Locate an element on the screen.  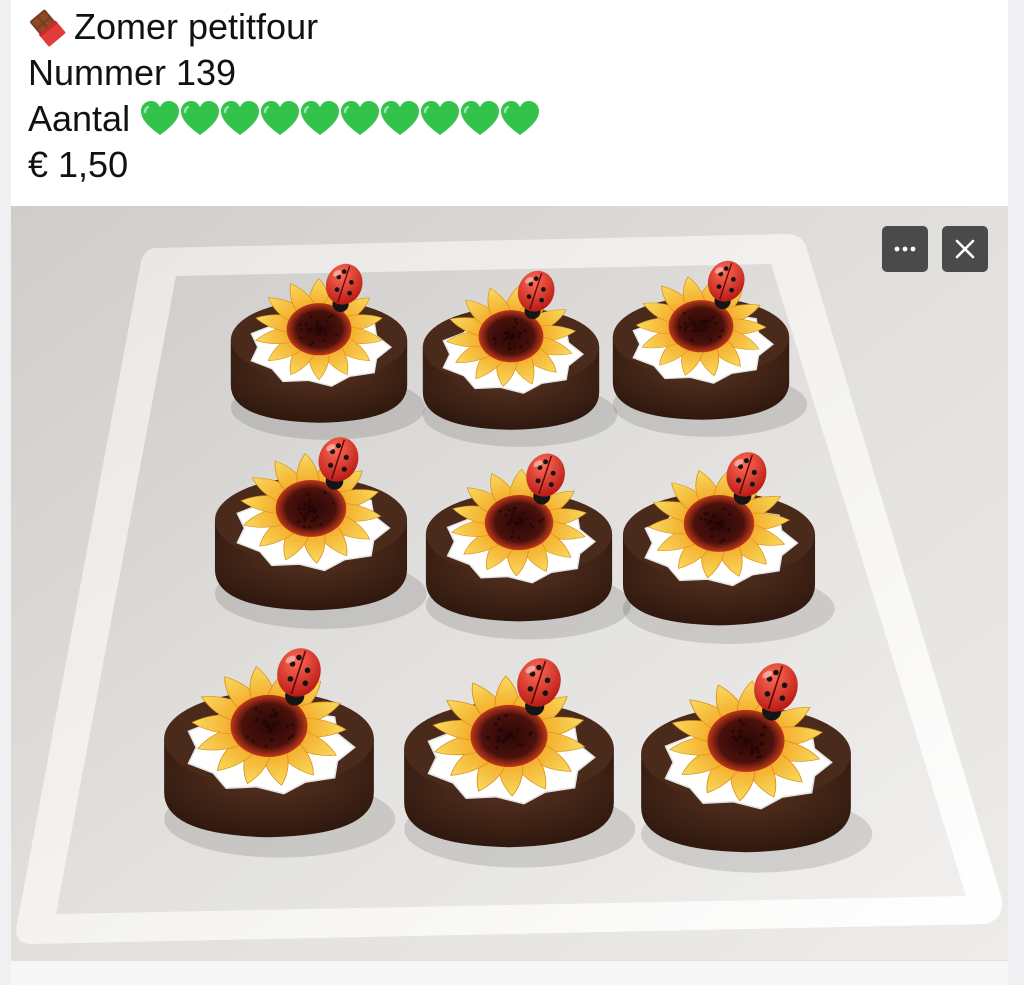
number-line: Nummer 139 is located at coordinates (284, 73).